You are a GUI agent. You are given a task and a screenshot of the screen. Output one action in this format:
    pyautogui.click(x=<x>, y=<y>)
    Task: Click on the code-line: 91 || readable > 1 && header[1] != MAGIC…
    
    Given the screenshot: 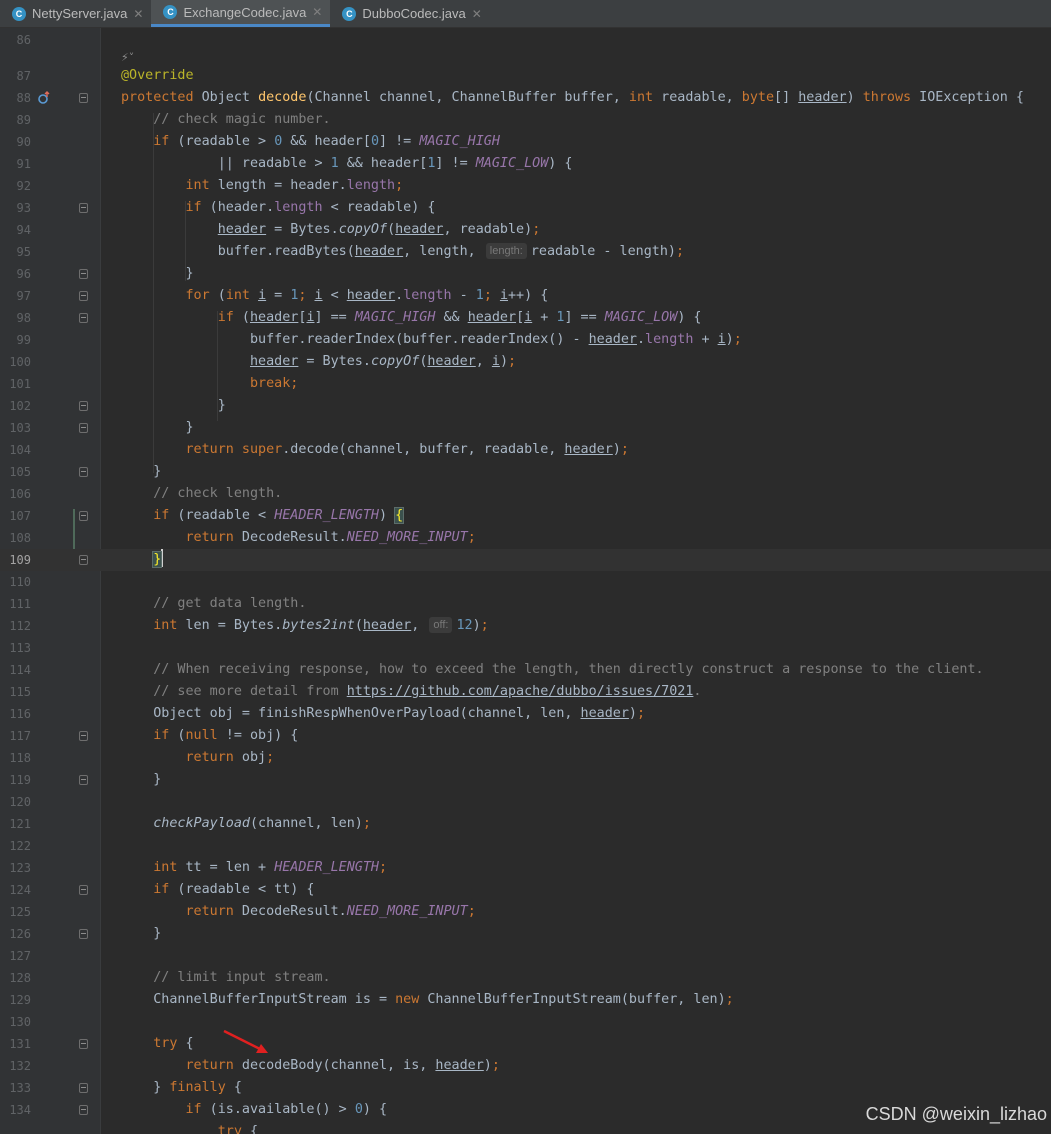 What is the action you would take?
    pyautogui.click(x=525, y=164)
    